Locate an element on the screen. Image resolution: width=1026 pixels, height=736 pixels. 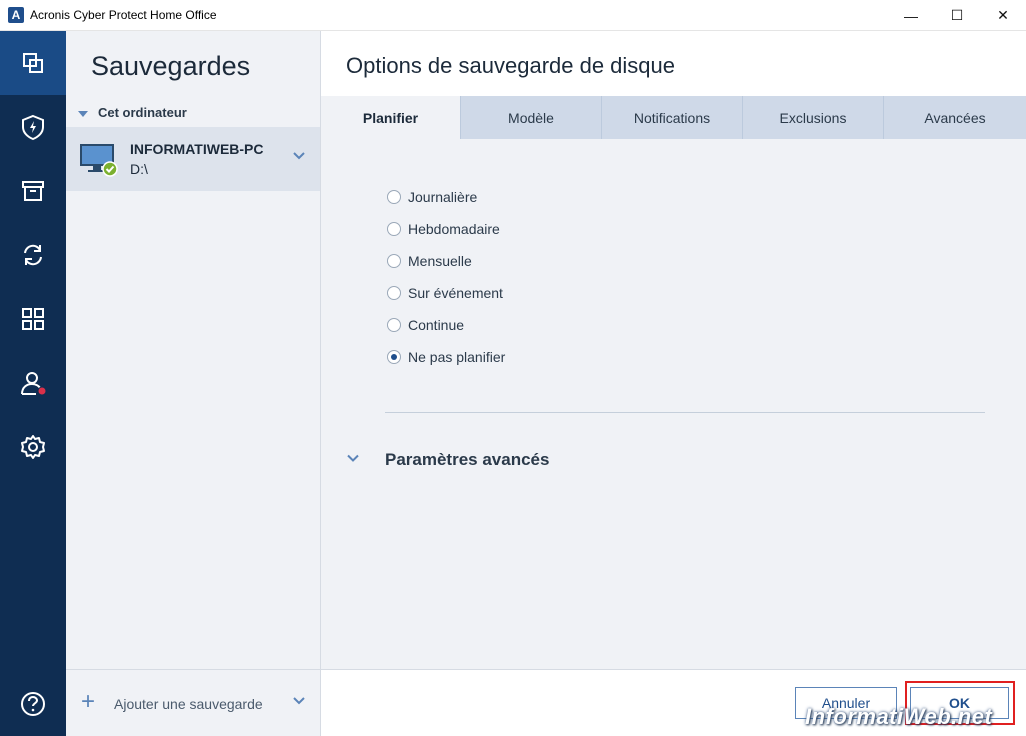
nav-item-help is located at coordinates (33, 704).